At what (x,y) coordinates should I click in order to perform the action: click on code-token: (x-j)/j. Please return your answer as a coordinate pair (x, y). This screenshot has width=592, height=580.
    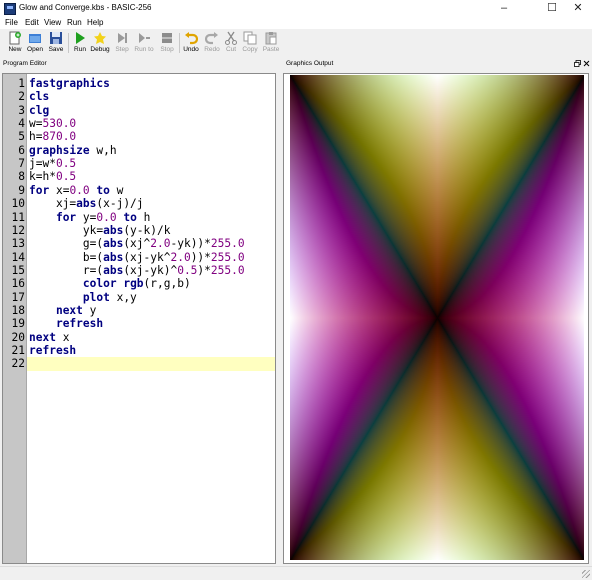
    Looking at the image, I should click on (120, 204).